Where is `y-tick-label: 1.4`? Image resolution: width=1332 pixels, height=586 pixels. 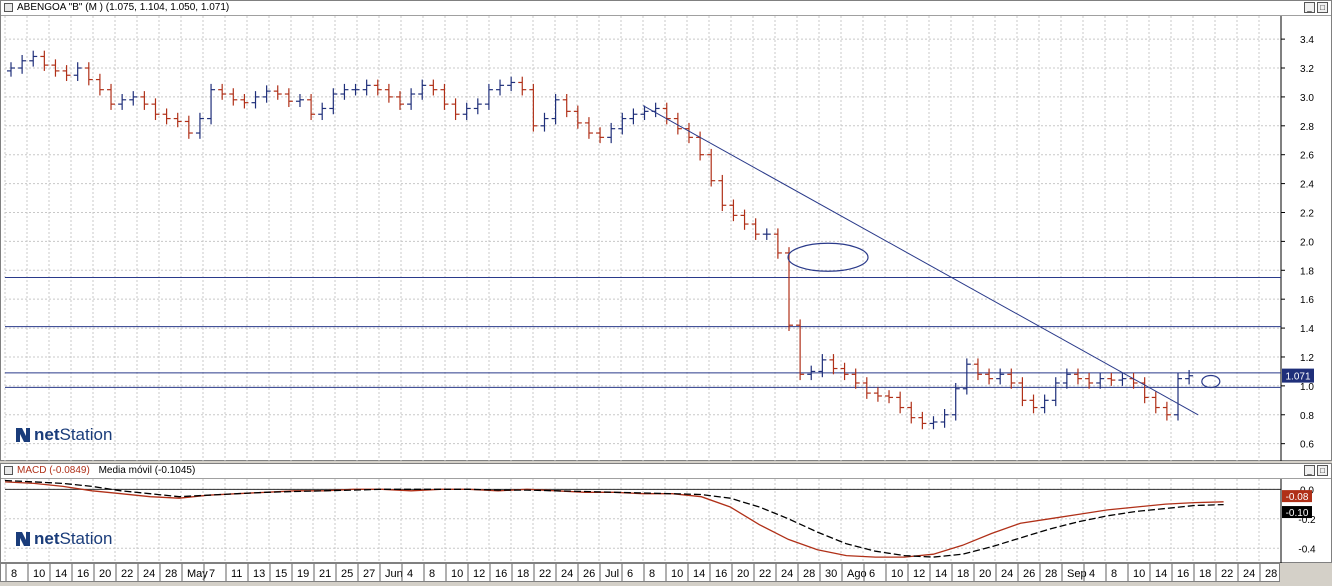 y-tick-label: 1.4 is located at coordinates (1307, 329).